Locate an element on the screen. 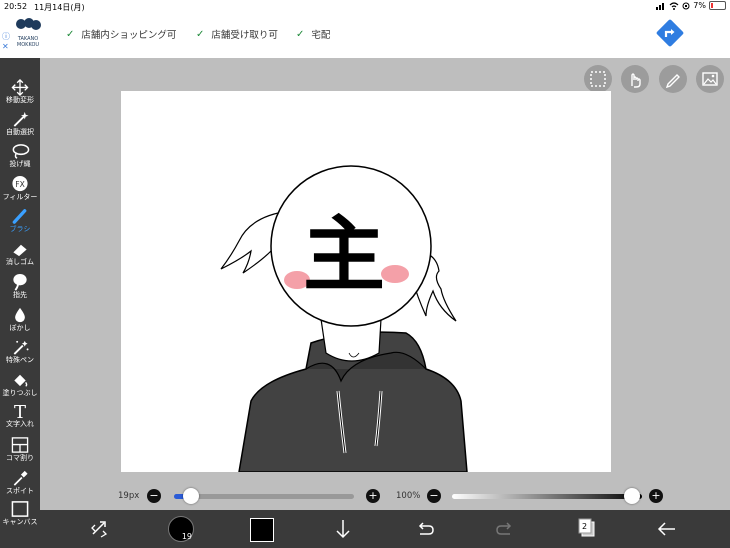  touch-gesture-button is located at coordinates (635, 79).